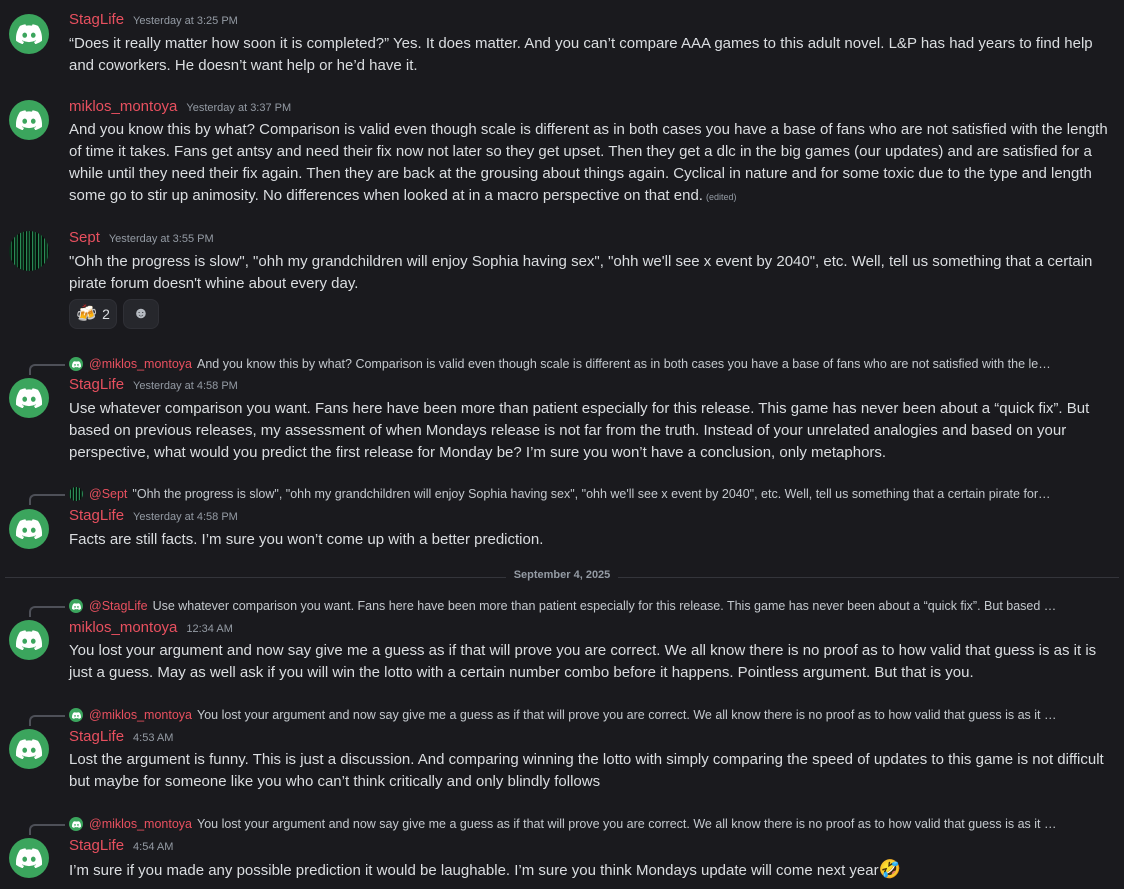 The image size is (1124, 889). I want to click on timestamp: Yesterday at 3:55 PM, so click(161, 239).